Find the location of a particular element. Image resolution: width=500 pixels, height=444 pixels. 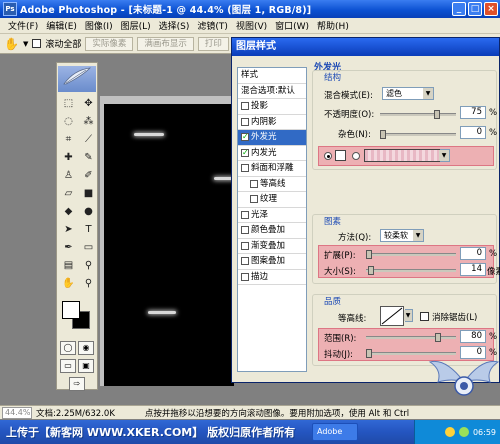

taskbar-photoshop-button: Adobe is located at coordinates (335, 432).